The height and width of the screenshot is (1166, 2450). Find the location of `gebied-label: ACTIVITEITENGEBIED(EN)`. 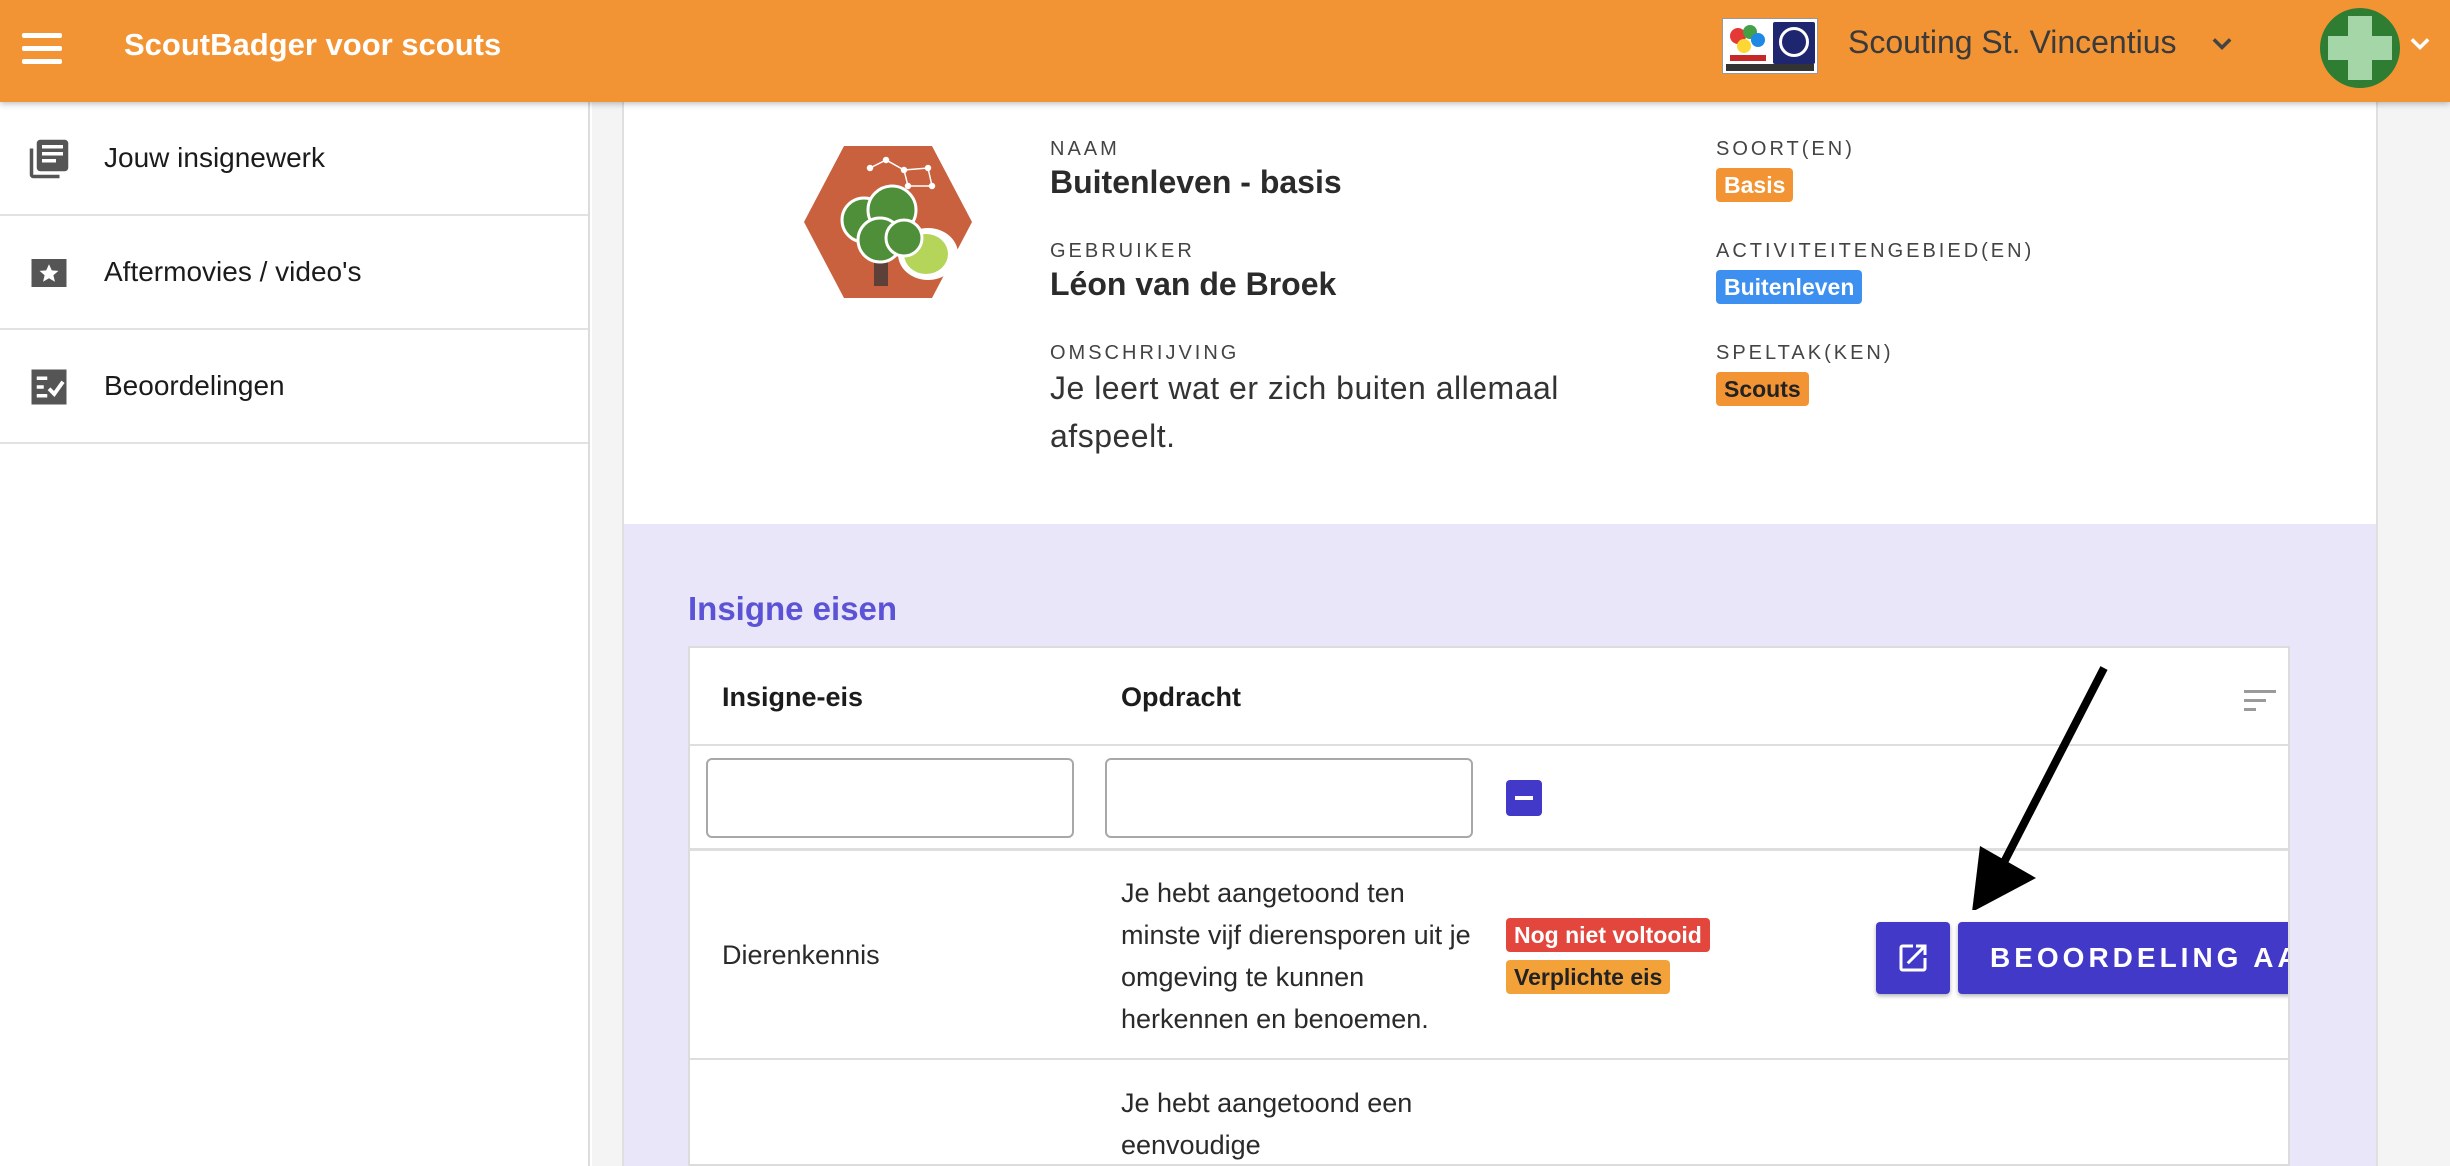

gebied-label: ACTIVITEITENGEBIED(EN) is located at coordinates (1875, 251).